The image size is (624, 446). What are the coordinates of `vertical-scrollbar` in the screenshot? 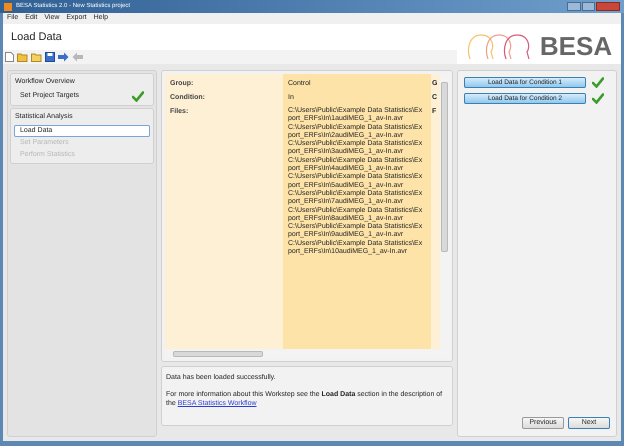 It's located at (444, 216).